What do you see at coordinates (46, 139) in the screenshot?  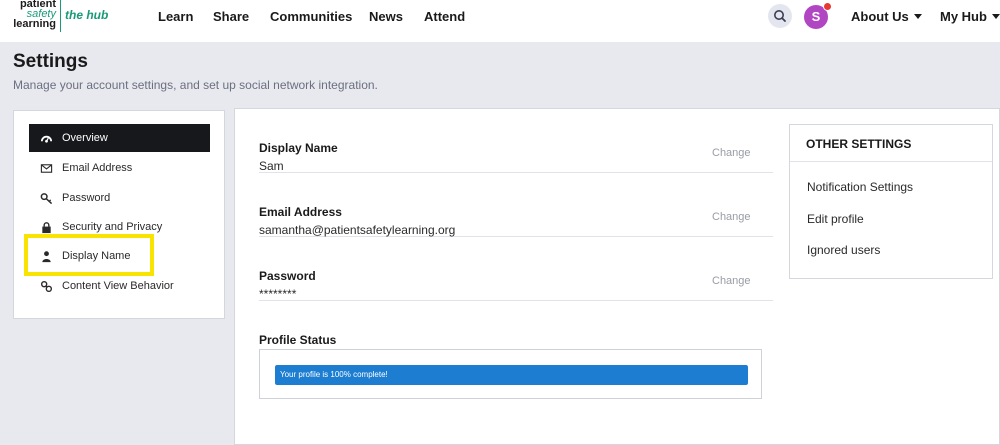 I see `dashboard-icon` at bounding box center [46, 139].